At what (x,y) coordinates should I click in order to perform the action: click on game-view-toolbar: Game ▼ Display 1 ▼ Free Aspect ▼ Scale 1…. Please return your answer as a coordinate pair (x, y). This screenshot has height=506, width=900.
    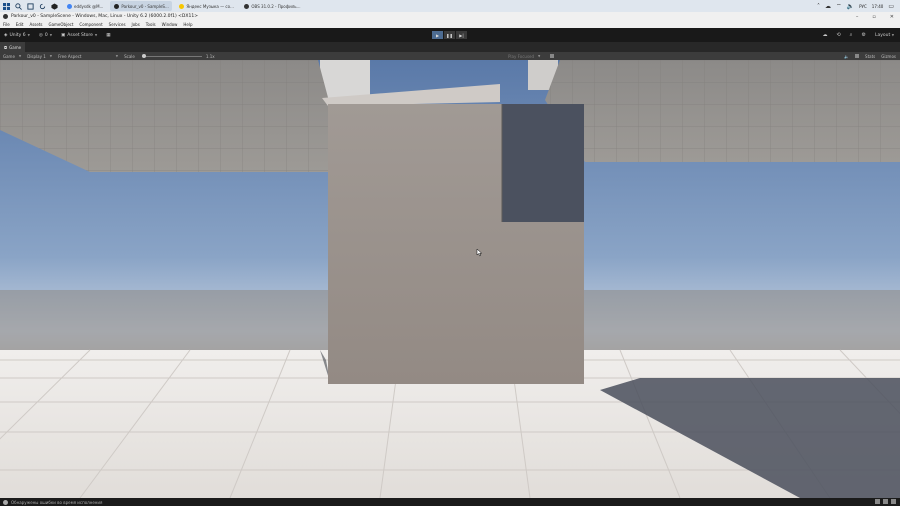
    Looking at the image, I should click on (450, 56).